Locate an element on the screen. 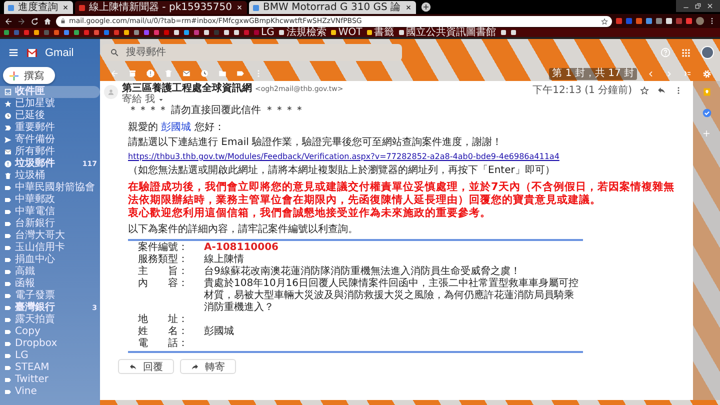 The width and height of the screenshot is (720, 405). restore-icon is located at coordinates (698, 6).